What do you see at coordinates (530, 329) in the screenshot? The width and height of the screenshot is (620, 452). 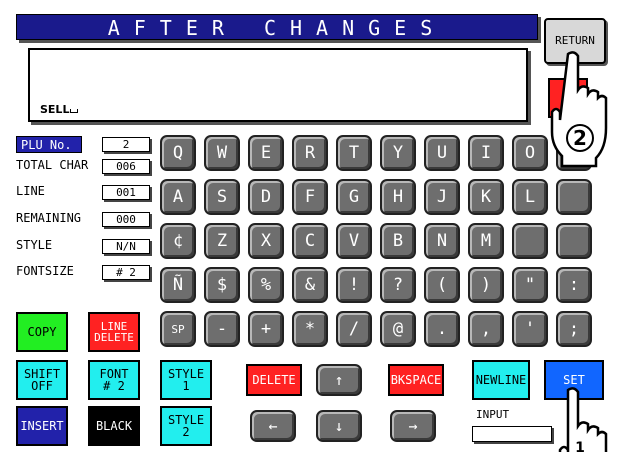 I see `key-r5-8: '` at bounding box center [530, 329].